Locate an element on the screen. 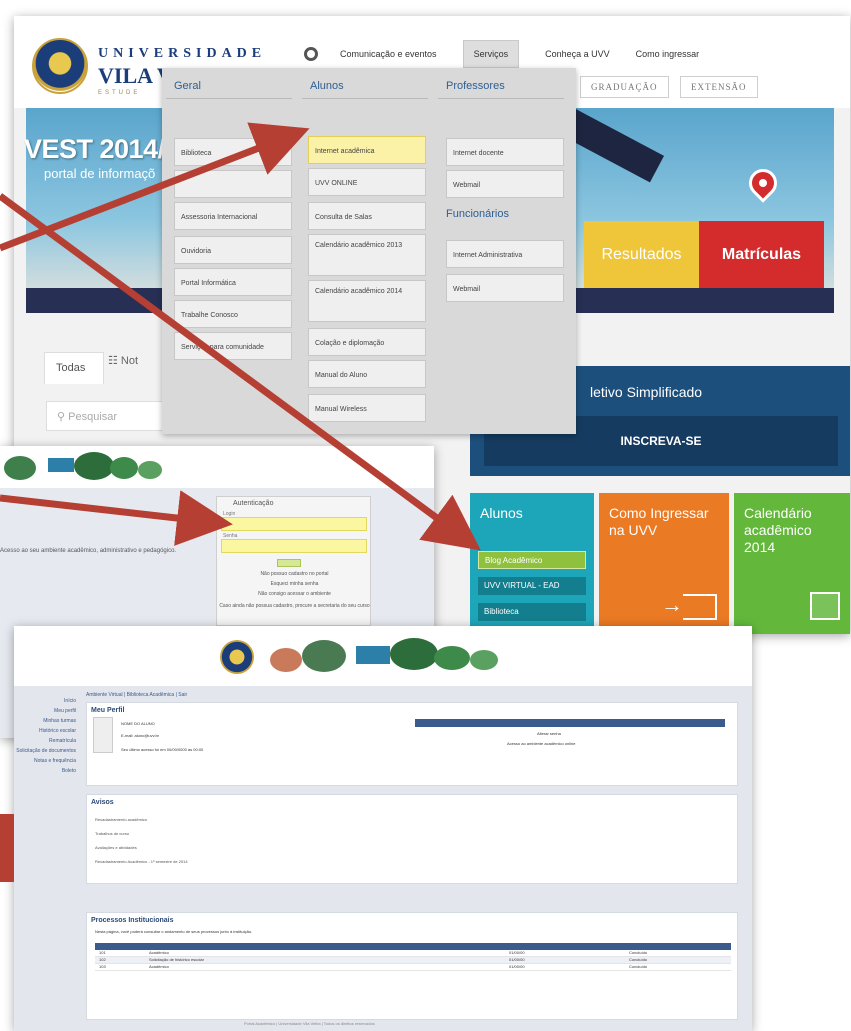 The height and width of the screenshot is (1031, 851). menu-item-assessoria: Assessoria Internacional is located at coordinates (233, 216).